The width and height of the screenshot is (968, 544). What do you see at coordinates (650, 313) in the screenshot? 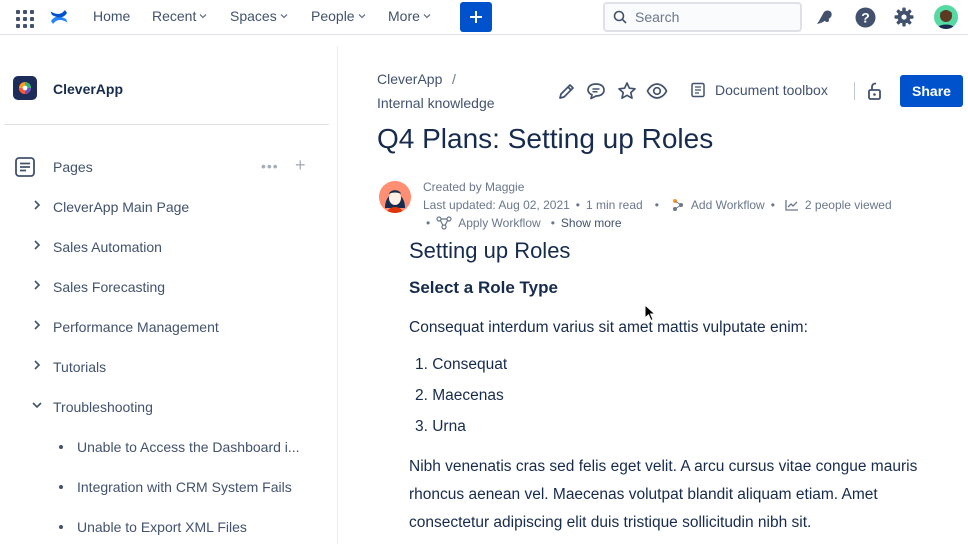
I see `mouse-cursor-icon` at bounding box center [650, 313].